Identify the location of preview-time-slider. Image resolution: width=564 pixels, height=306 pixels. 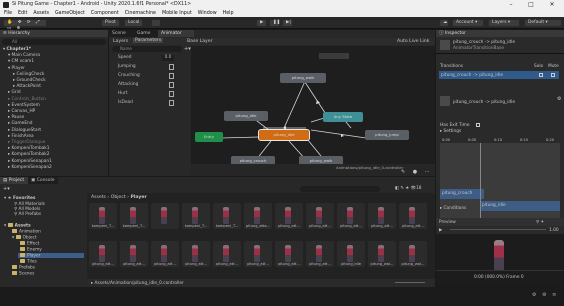
(498, 229).